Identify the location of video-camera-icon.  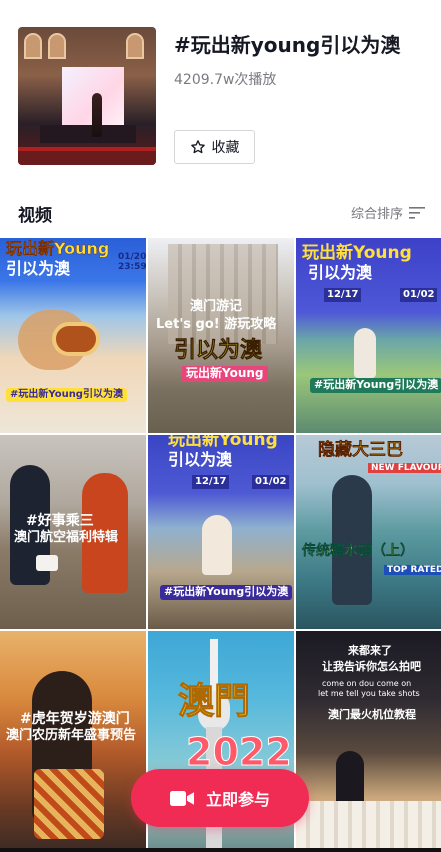
(181, 798).